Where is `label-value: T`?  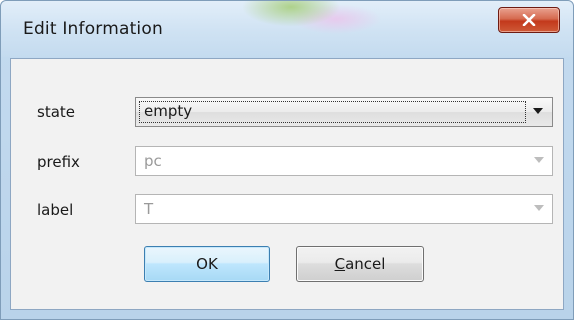
label-value: T is located at coordinates (149, 209).